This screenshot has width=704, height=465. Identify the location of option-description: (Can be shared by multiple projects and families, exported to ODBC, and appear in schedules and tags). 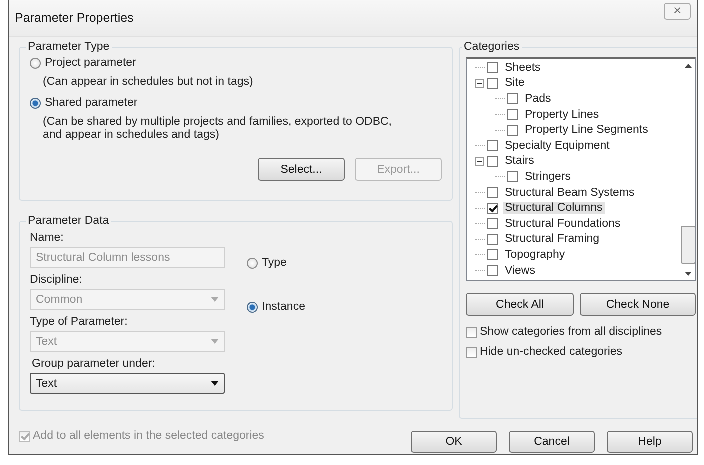
(218, 129).